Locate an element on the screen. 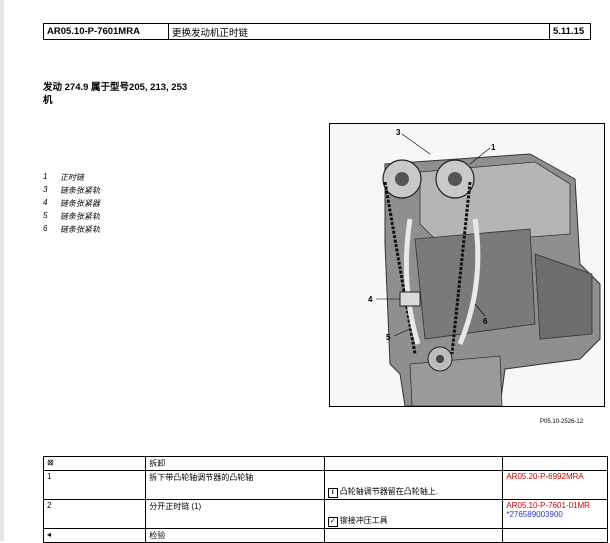  table-row: ⊠ 拆卸 is located at coordinates (325, 463).